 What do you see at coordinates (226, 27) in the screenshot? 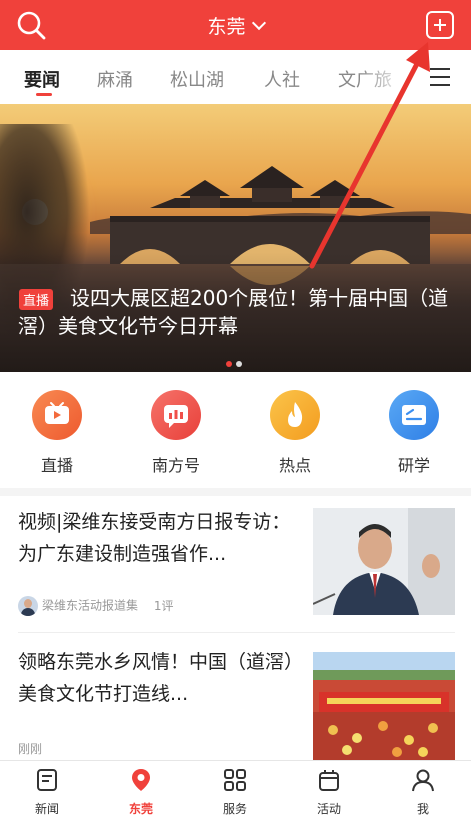
I see `city-label: 东莞` at bounding box center [226, 27].